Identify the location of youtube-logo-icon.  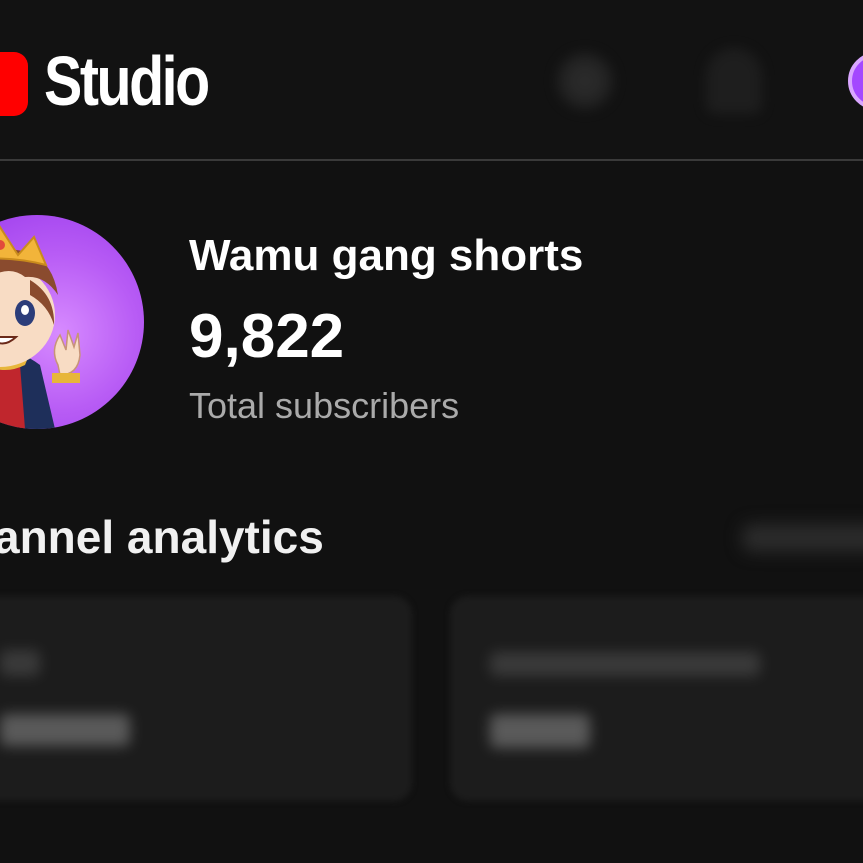
(14, 84).